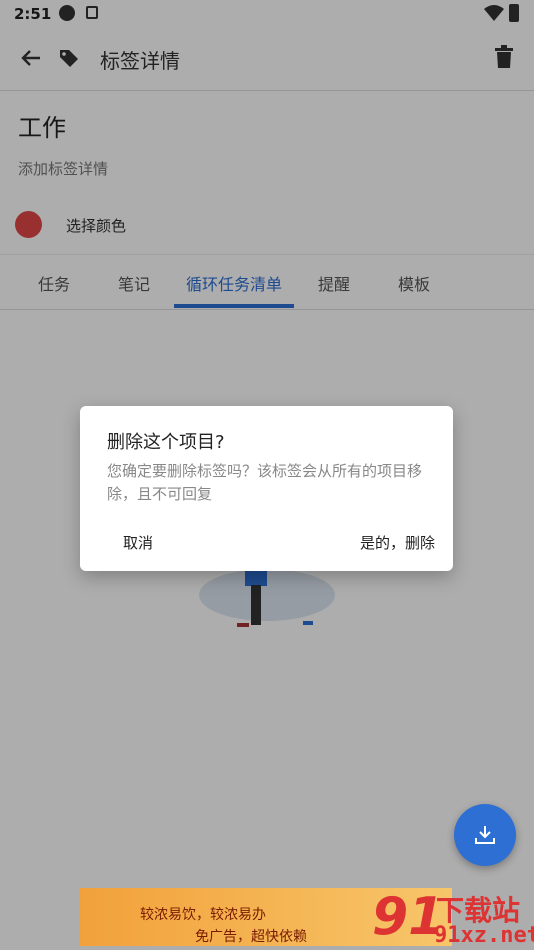 The width and height of the screenshot is (534, 950). I want to click on watermark: 91 下载站 91xz.net, so click(453, 917).